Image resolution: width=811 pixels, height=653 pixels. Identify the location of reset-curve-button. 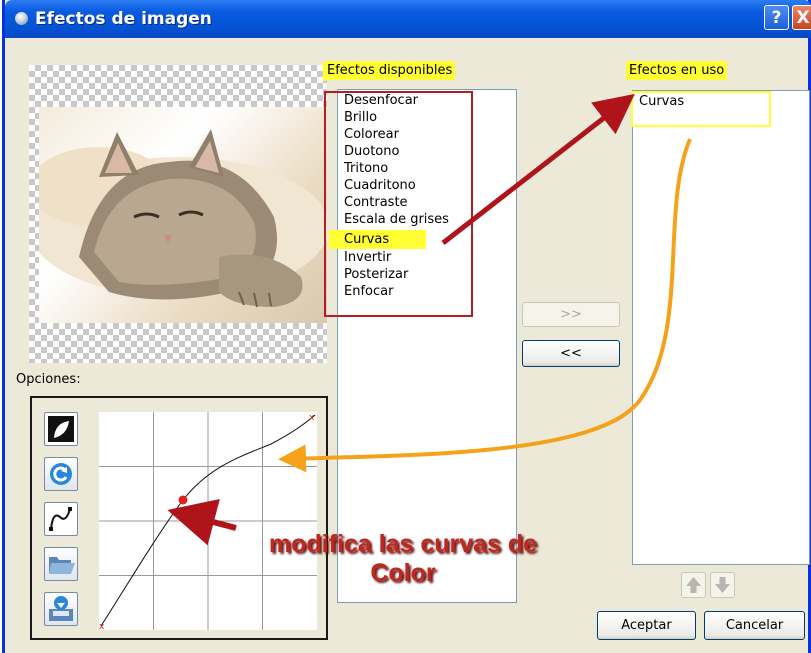
(61, 474).